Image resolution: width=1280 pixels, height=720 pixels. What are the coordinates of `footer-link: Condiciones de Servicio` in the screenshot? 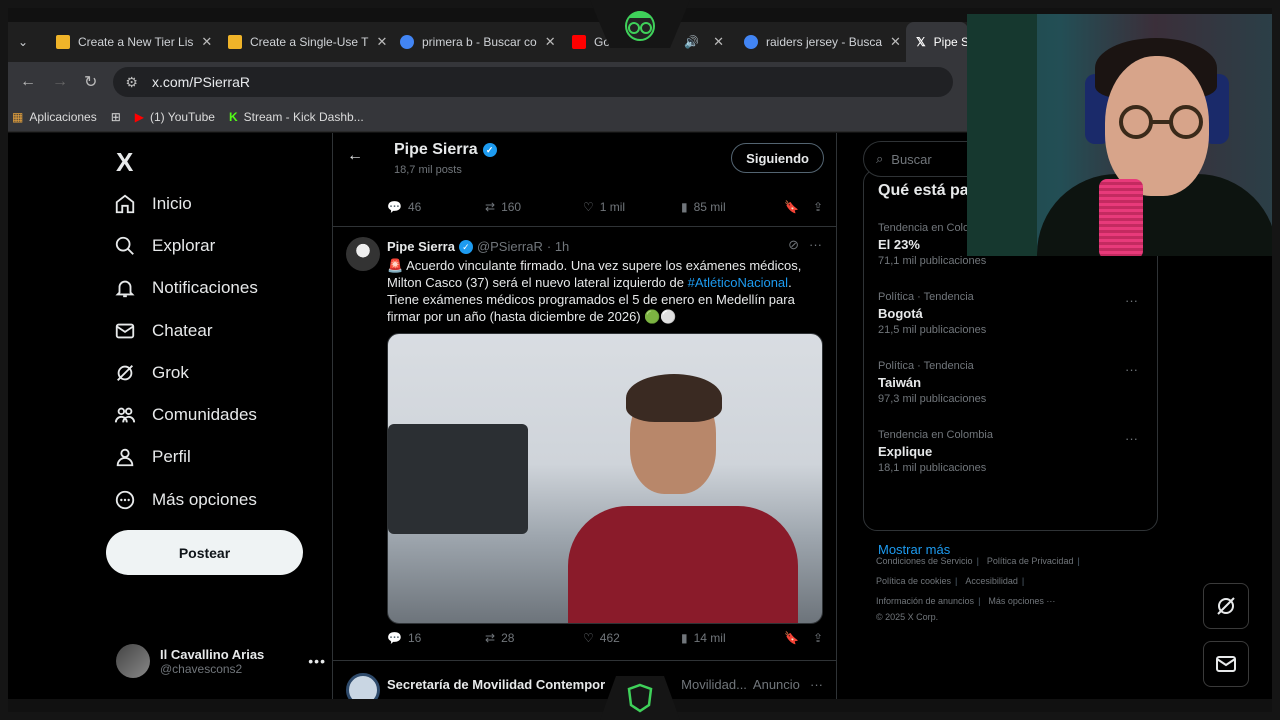 It's located at (924, 561).